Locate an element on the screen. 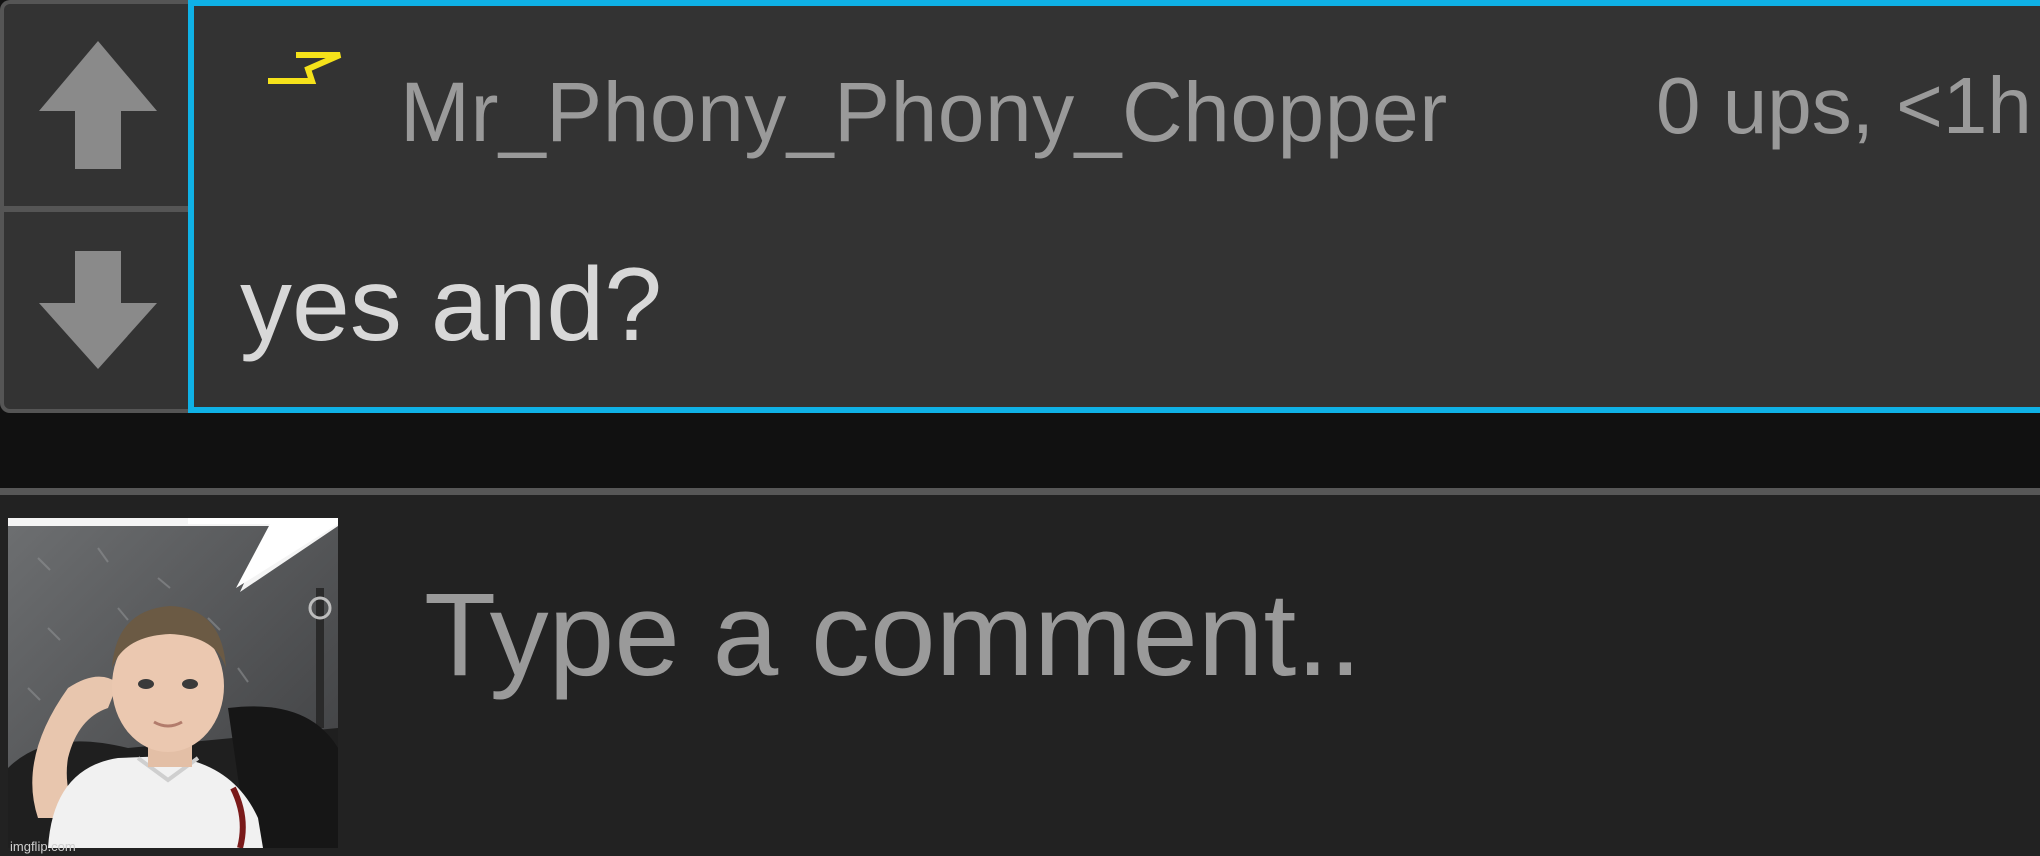 The width and height of the screenshot is (2040, 856). comment-text: yes and? is located at coordinates (451, 305).